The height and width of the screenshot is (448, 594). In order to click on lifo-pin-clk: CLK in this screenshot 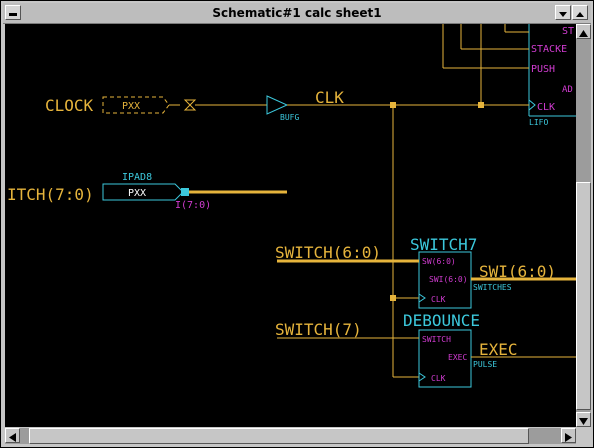, I will do `click(546, 107)`.